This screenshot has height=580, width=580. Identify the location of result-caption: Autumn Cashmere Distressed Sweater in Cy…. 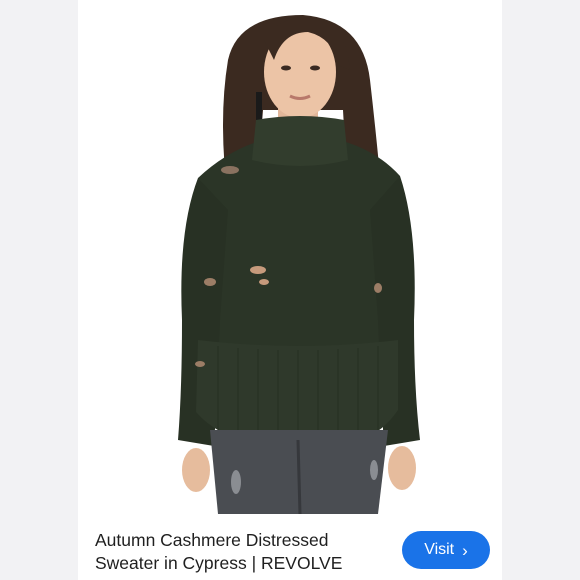
(290, 547).